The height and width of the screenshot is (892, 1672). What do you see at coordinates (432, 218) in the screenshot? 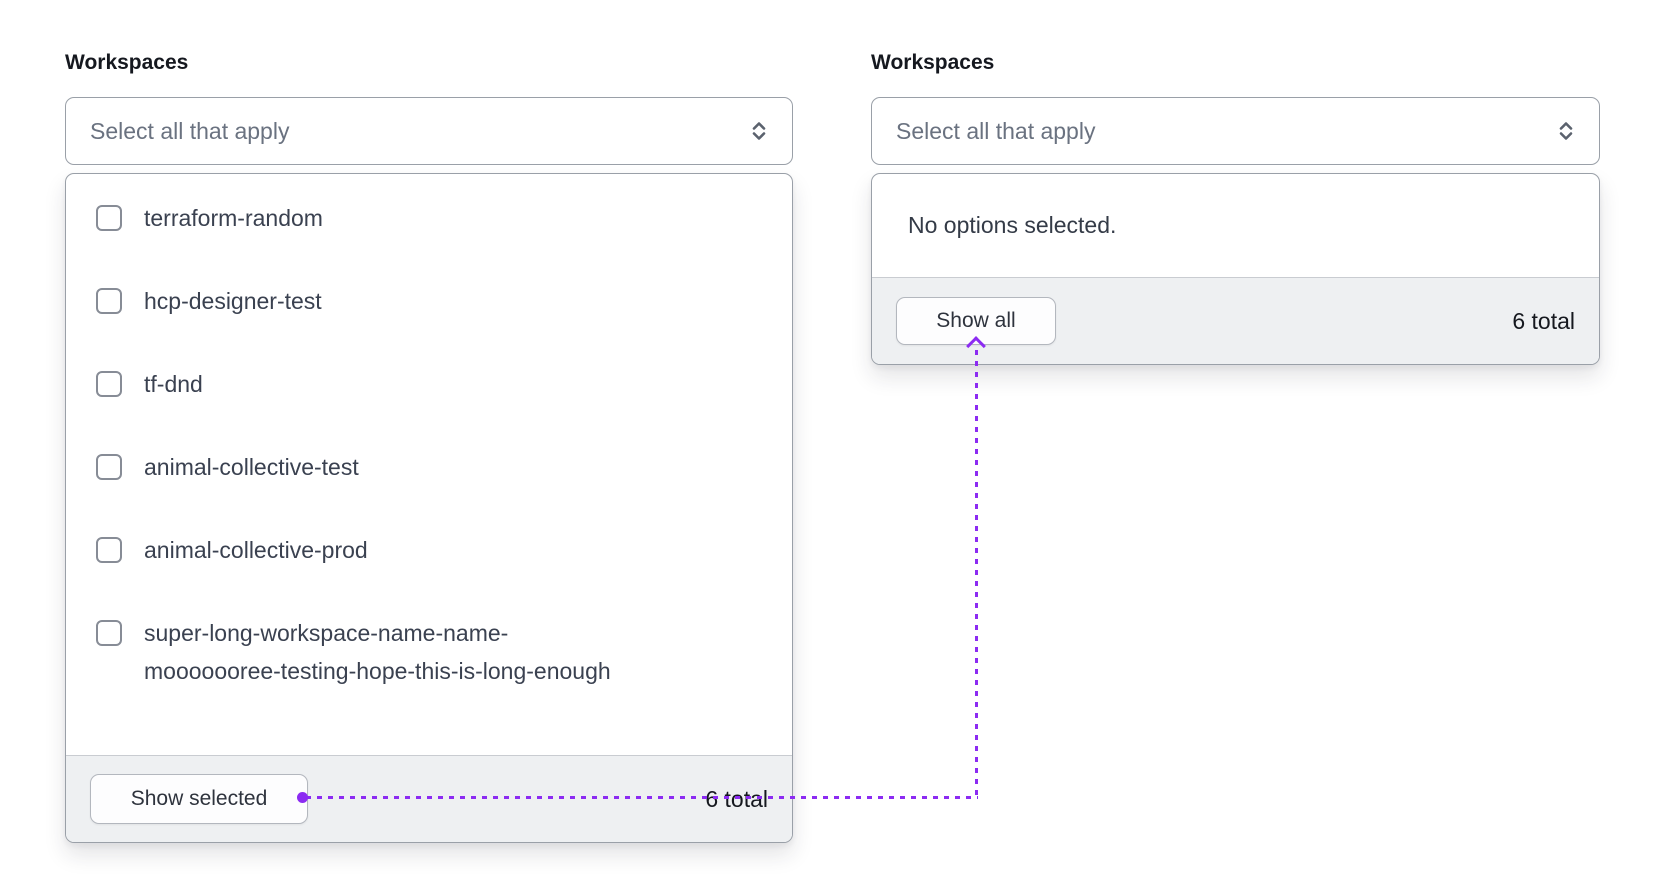
I see `option-row: terraform-random` at bounding box center [432, 218].